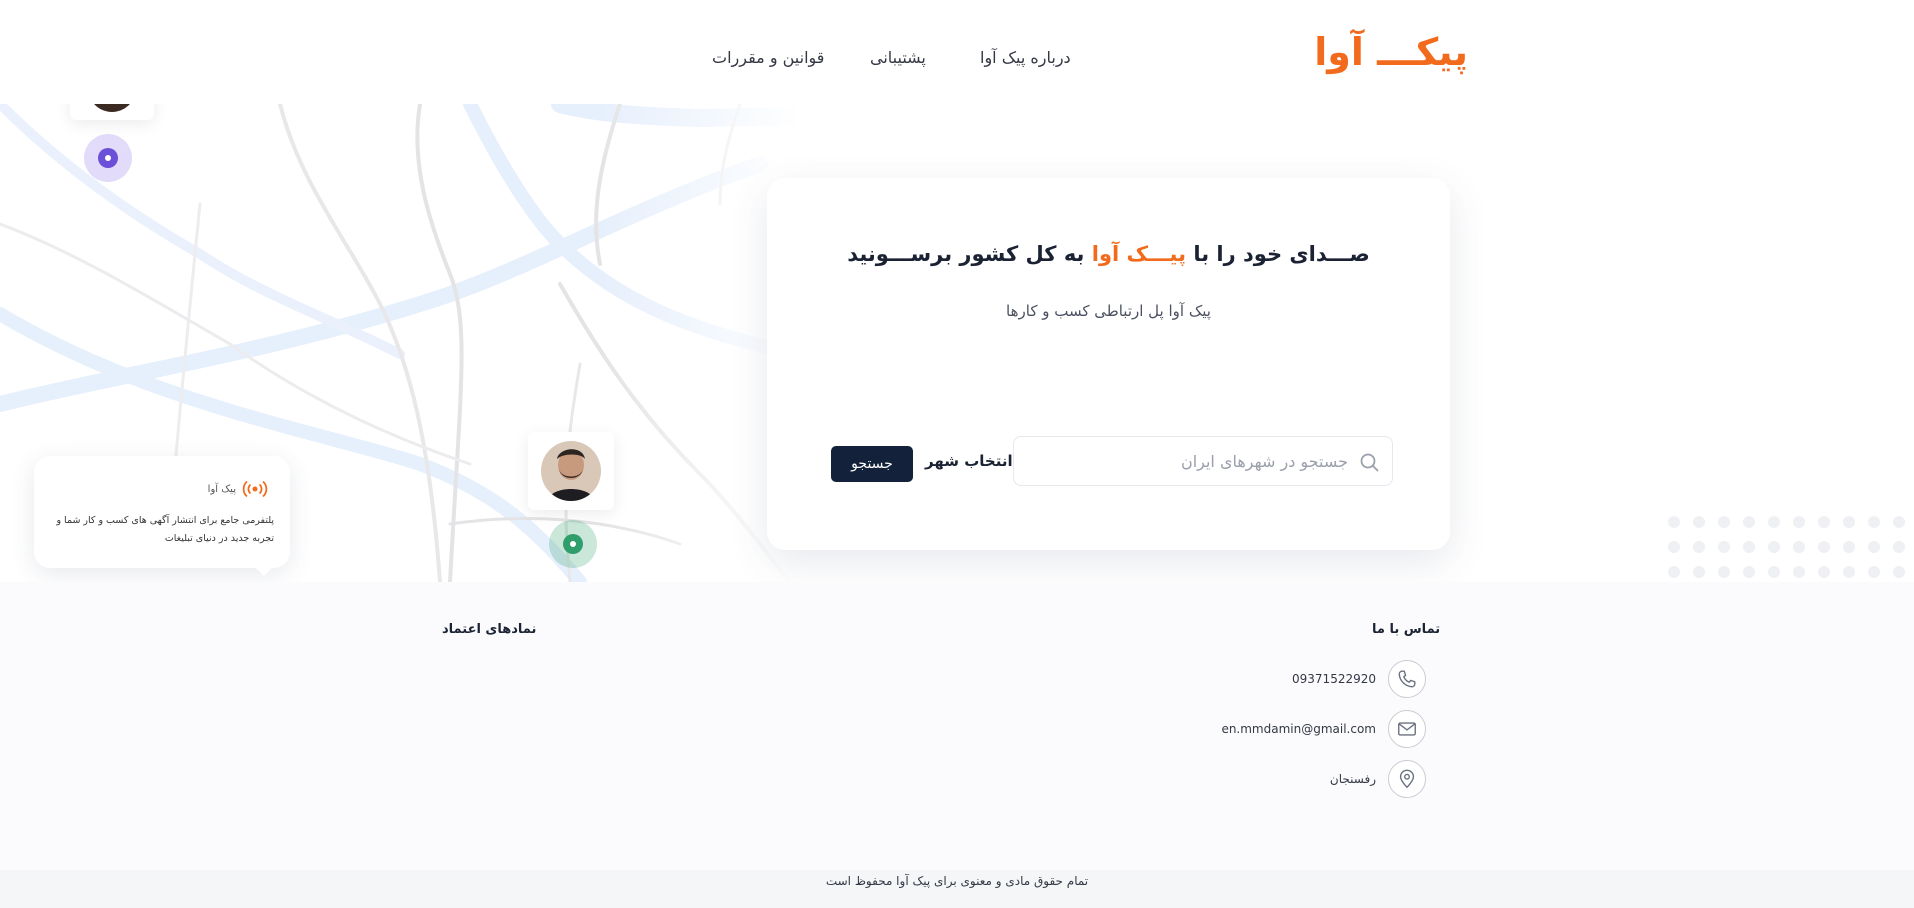  What do you see at coordinates (1406, 629) in the screenshot?
I see `contact-title: تماس با ما` at bounding box center [1406, 629].